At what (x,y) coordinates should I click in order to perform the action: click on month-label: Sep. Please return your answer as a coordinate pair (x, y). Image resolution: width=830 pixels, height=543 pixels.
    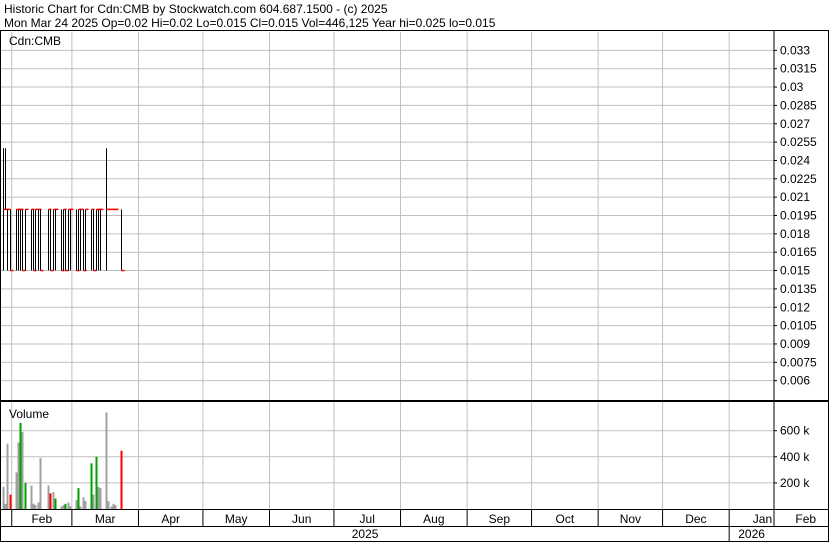
    Looking at the image, I should click on (500, 519).